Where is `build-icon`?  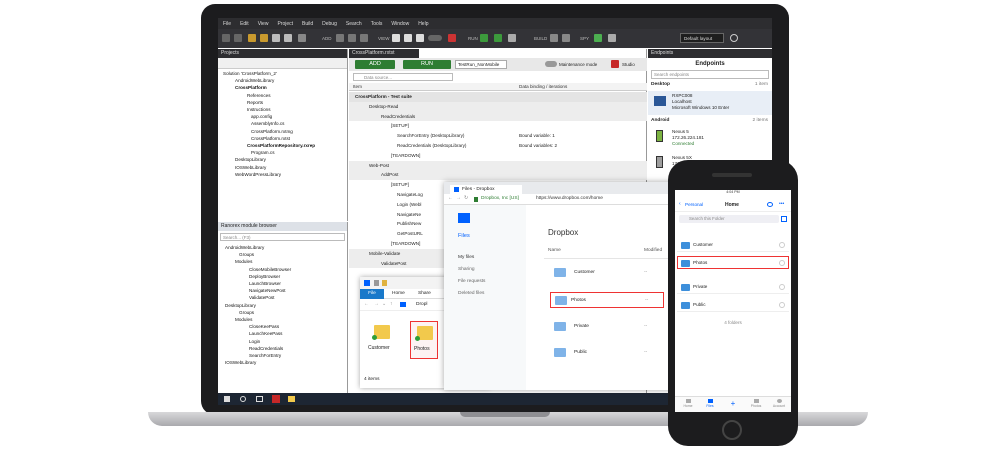
build-icon is located at coordinates (554, 38).